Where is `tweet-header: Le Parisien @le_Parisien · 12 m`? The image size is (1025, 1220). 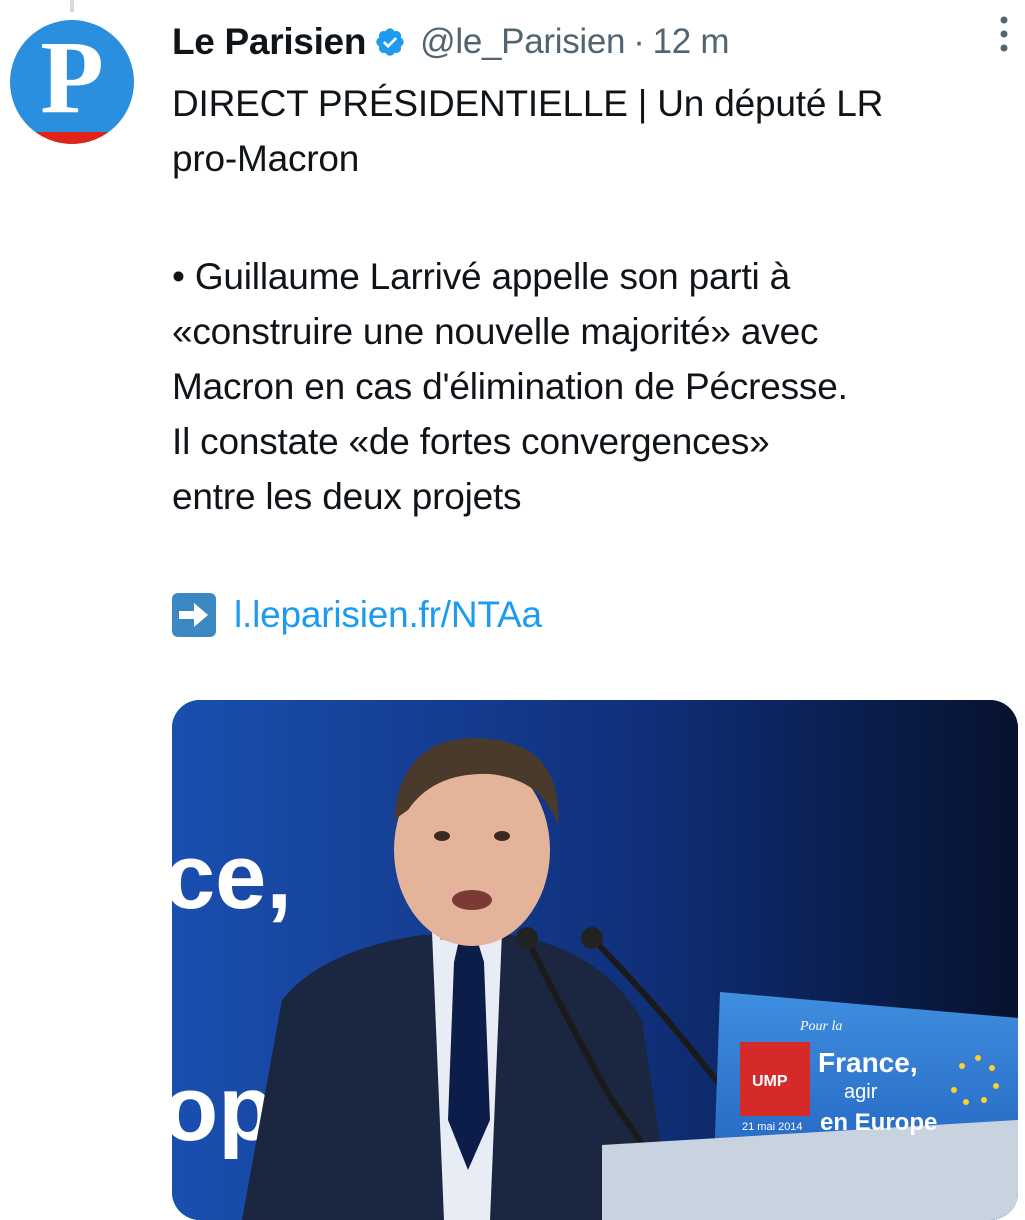 tweet-header: Le Parisien @le_Parisien · 12 m is located at coordinates (589, 42).